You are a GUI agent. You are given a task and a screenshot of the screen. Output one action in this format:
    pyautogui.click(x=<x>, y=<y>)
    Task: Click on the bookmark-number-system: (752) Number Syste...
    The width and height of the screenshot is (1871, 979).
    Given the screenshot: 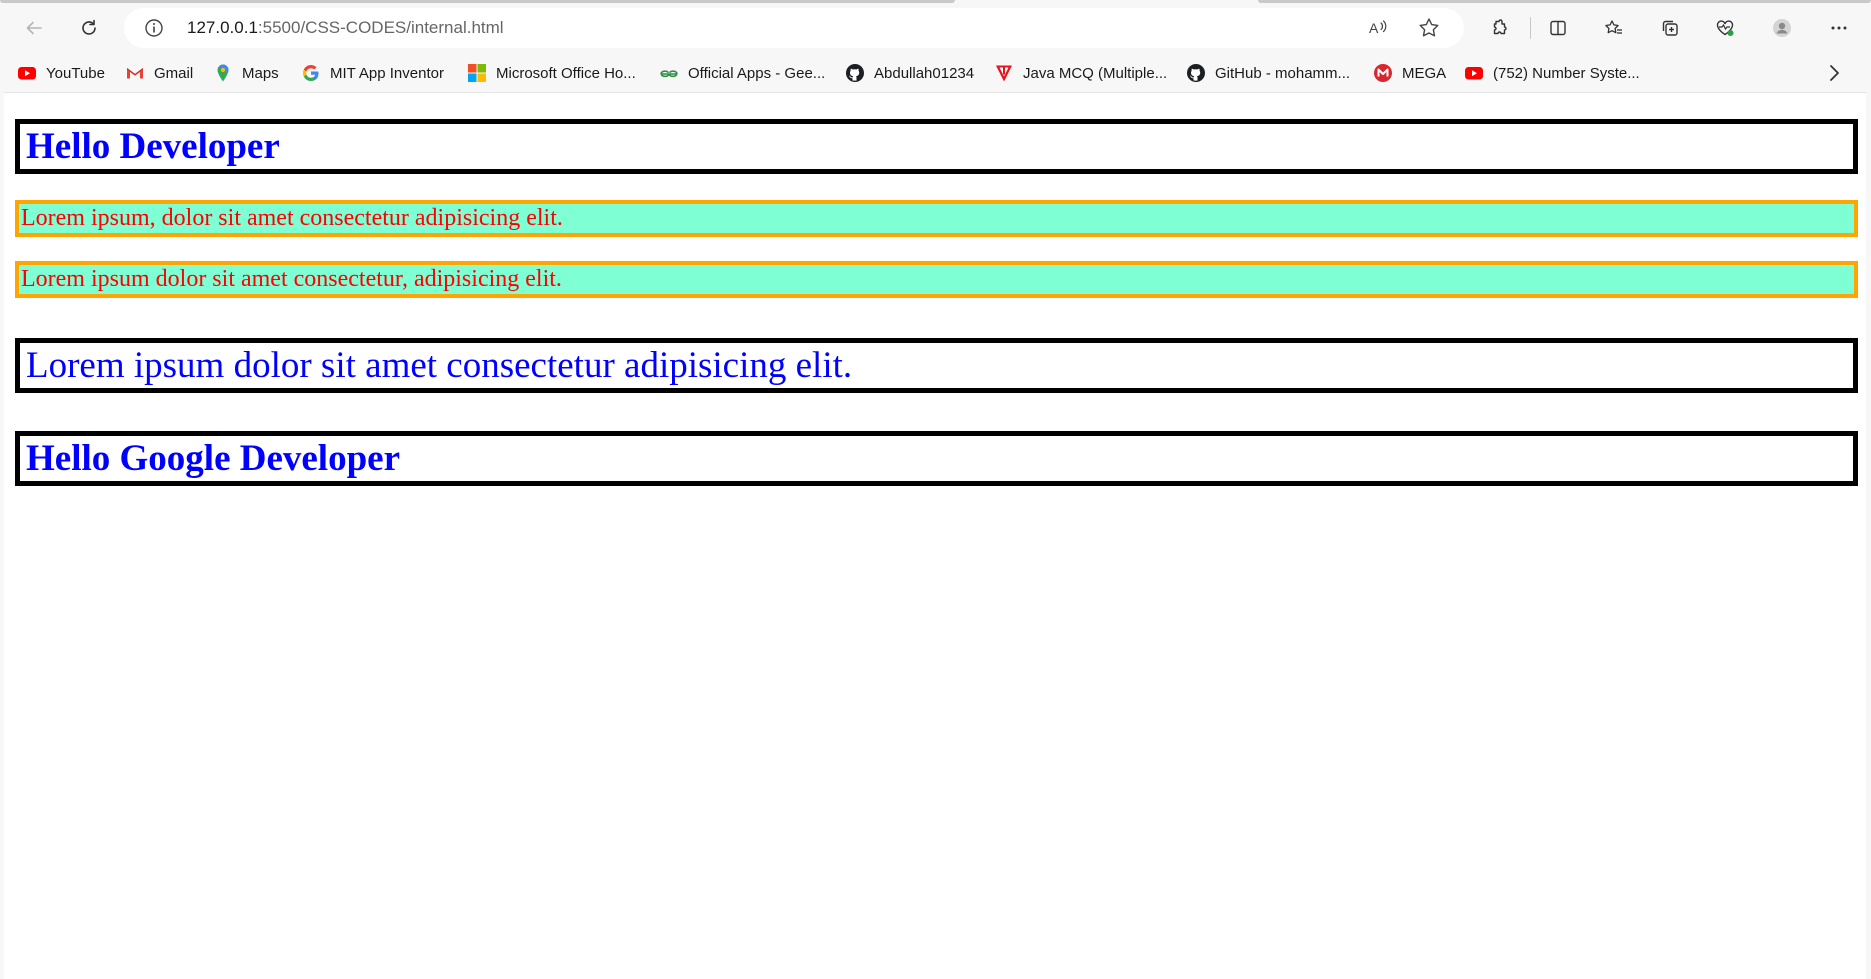 What is the action you would take?
    pyautogui.click(x=1552, y=73)
    